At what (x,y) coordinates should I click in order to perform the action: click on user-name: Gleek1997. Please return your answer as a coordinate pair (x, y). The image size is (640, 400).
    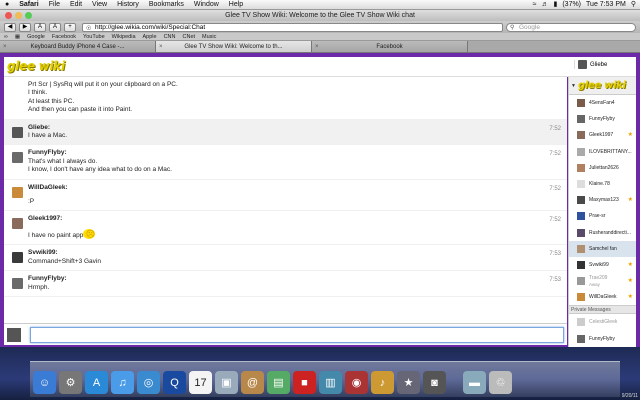
    Looking at the image, I should click on (601, 135).